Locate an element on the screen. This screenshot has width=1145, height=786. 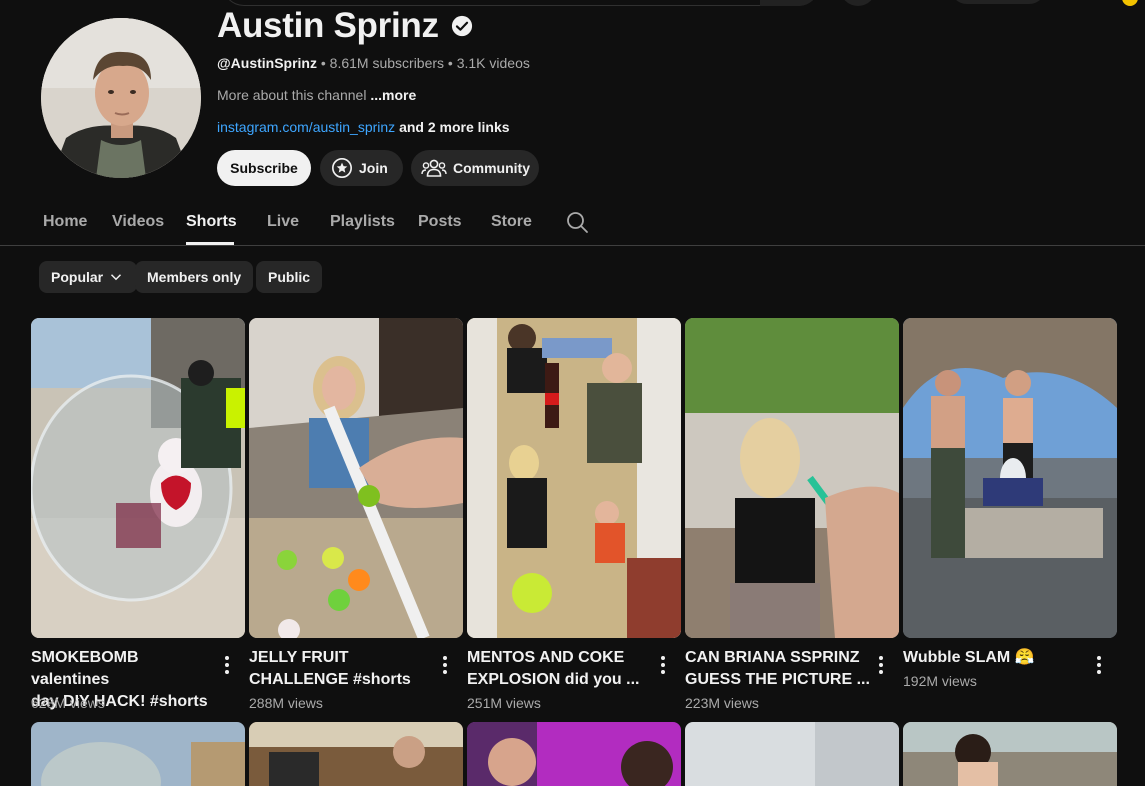
public-label: Public is located at coordinates (289, 277).